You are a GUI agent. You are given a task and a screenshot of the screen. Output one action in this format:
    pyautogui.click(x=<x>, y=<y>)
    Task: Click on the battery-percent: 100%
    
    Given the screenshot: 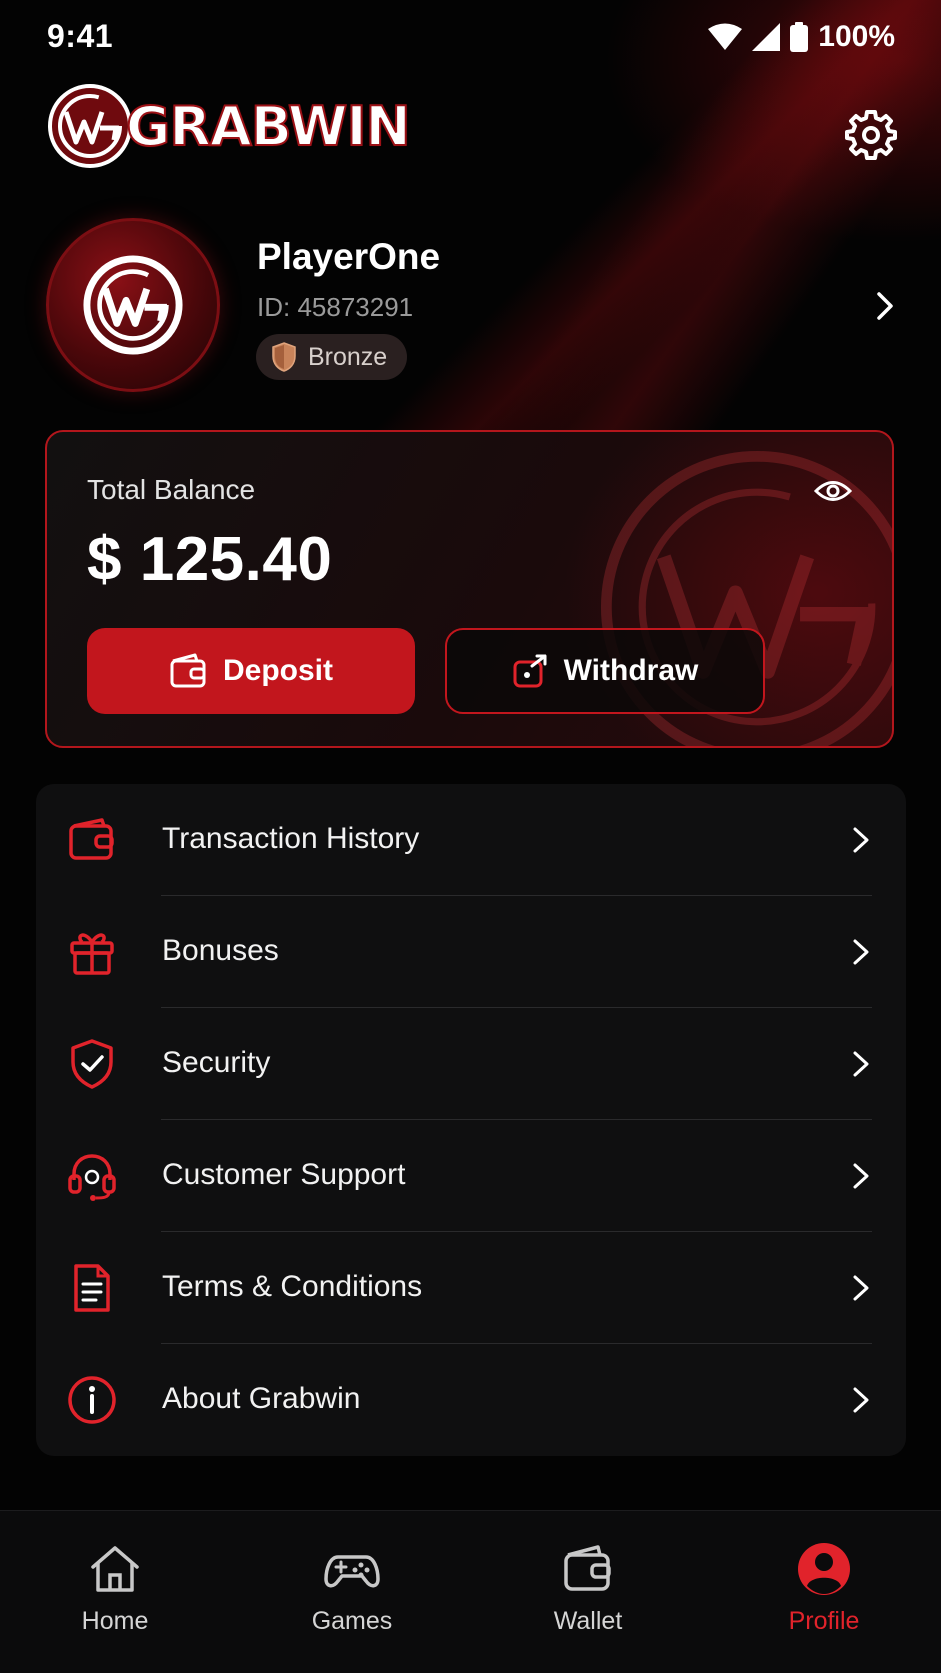 What is the action you would take?
    pyautogui.click(x=856, y=36)
    